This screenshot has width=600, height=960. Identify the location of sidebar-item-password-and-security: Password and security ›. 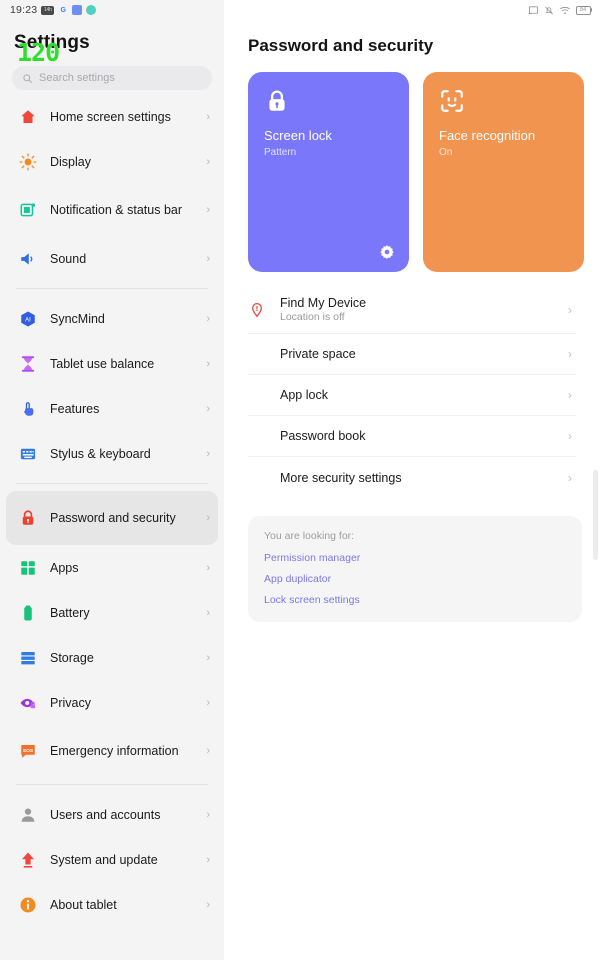
(112, 518).